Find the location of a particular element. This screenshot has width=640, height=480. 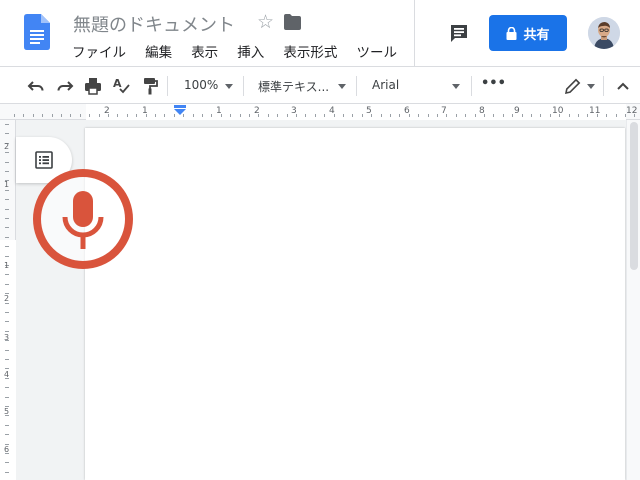

header-actions: 共有 is located at coordinates (527, 33).